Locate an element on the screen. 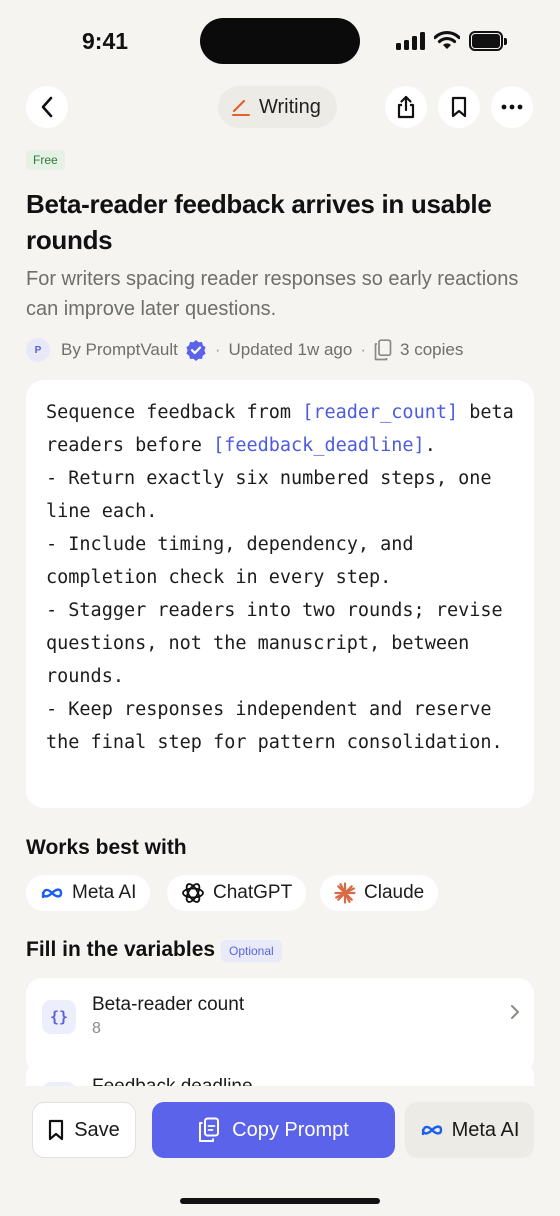 This screenshot has width=560, height=1216. save-button: Save is located at coordinates (84, 1130).